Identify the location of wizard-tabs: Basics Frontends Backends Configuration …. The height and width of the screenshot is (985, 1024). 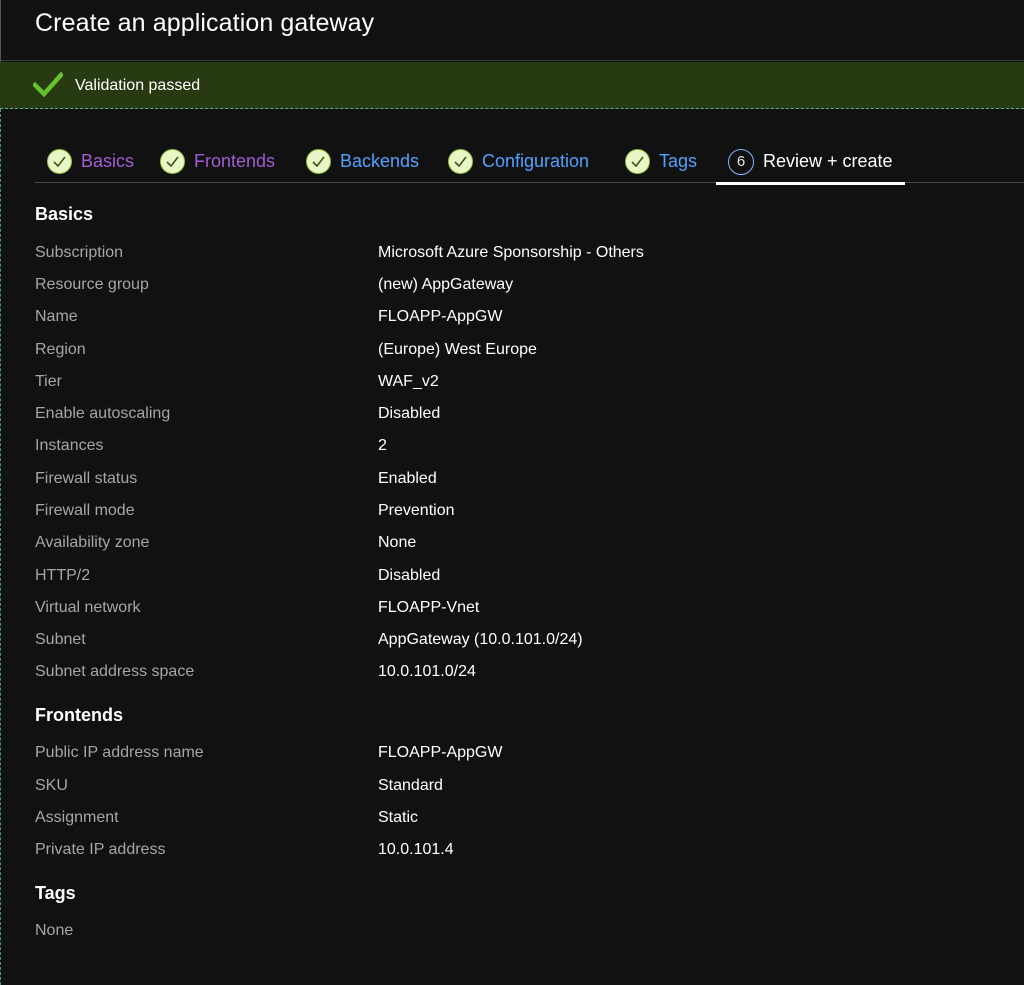
(529, 162).